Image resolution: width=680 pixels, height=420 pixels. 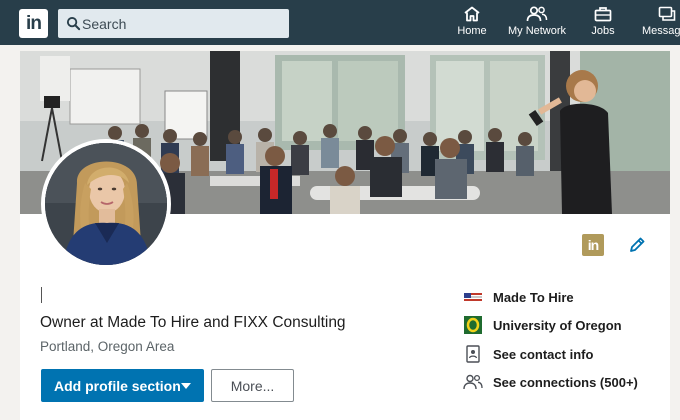 I want to click on sidebar-item-company: Made To Hire, so click(x=518, y=297).